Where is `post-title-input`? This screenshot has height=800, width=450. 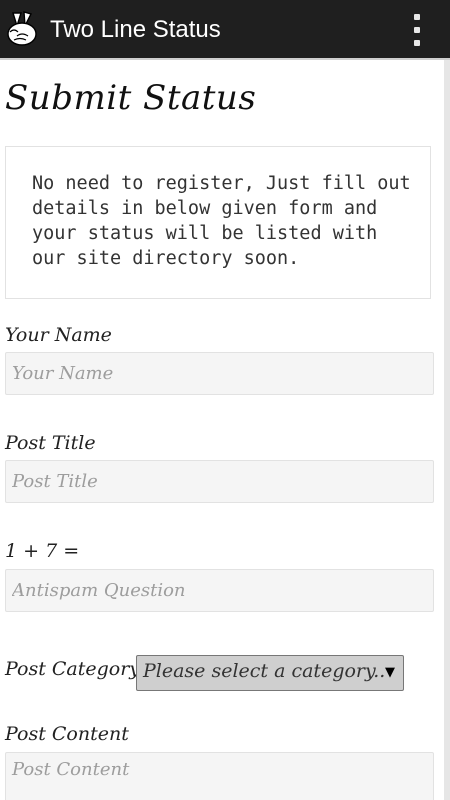 post-title-input is located at coordinates (219, 481).